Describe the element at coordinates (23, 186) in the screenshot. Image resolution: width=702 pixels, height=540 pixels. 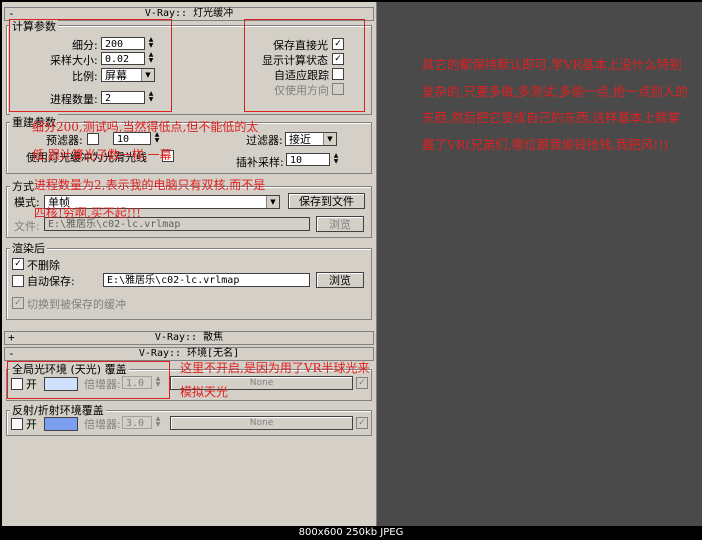
I see `mode-title: 方式` at that location.